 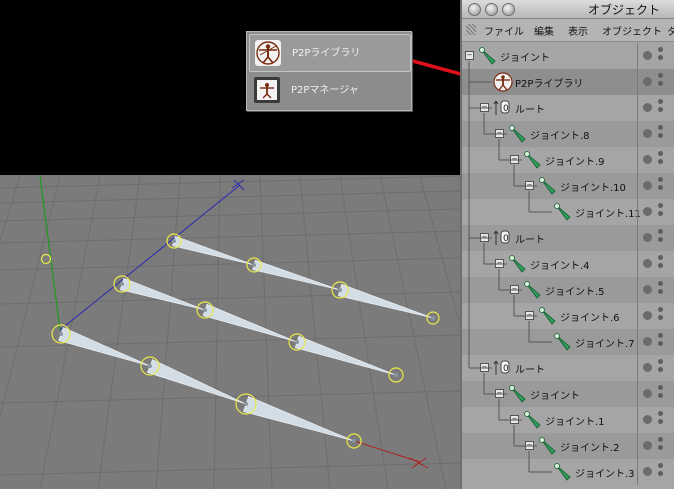 I want to click on tree-row: − ジョイント.2, so click(x=568, y=446).